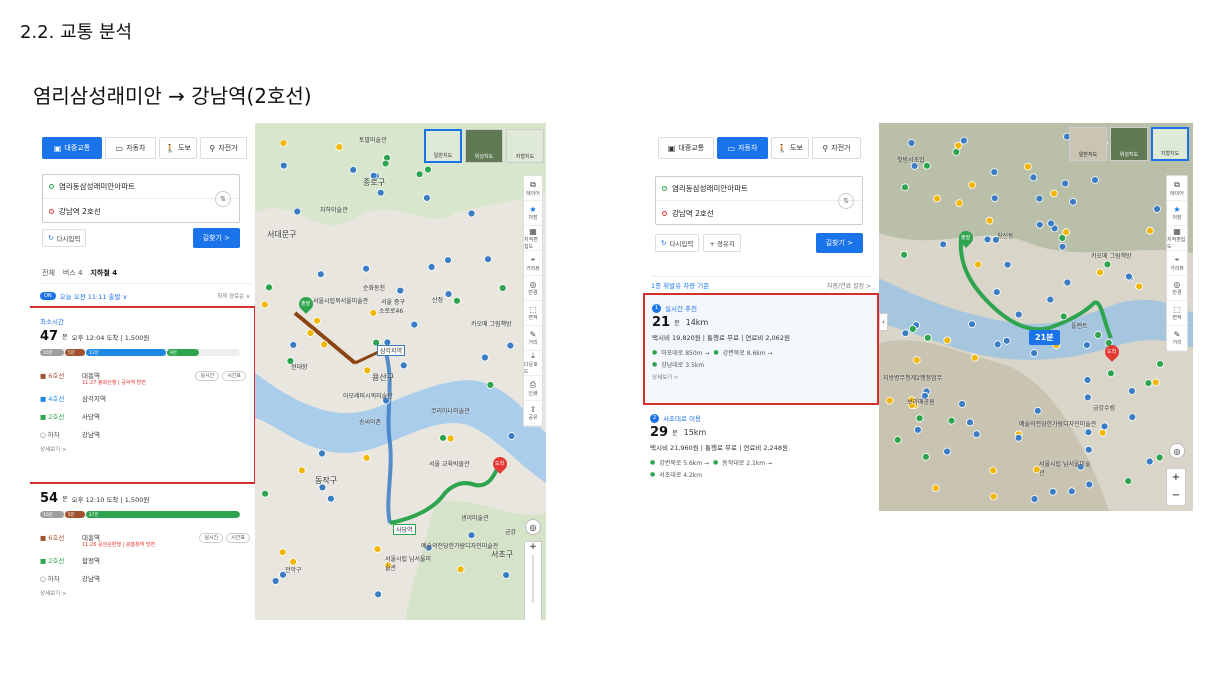 The image size is (1216, 684). I want to click on zoom-out-button: −, so click(1176, 496).